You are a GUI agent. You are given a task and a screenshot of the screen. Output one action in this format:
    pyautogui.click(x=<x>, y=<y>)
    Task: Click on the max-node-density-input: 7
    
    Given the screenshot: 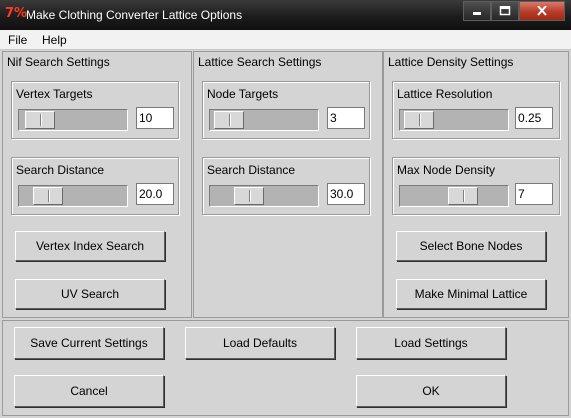 What is the action you would take?
    pyautogui.click(x=534, y=194)
    